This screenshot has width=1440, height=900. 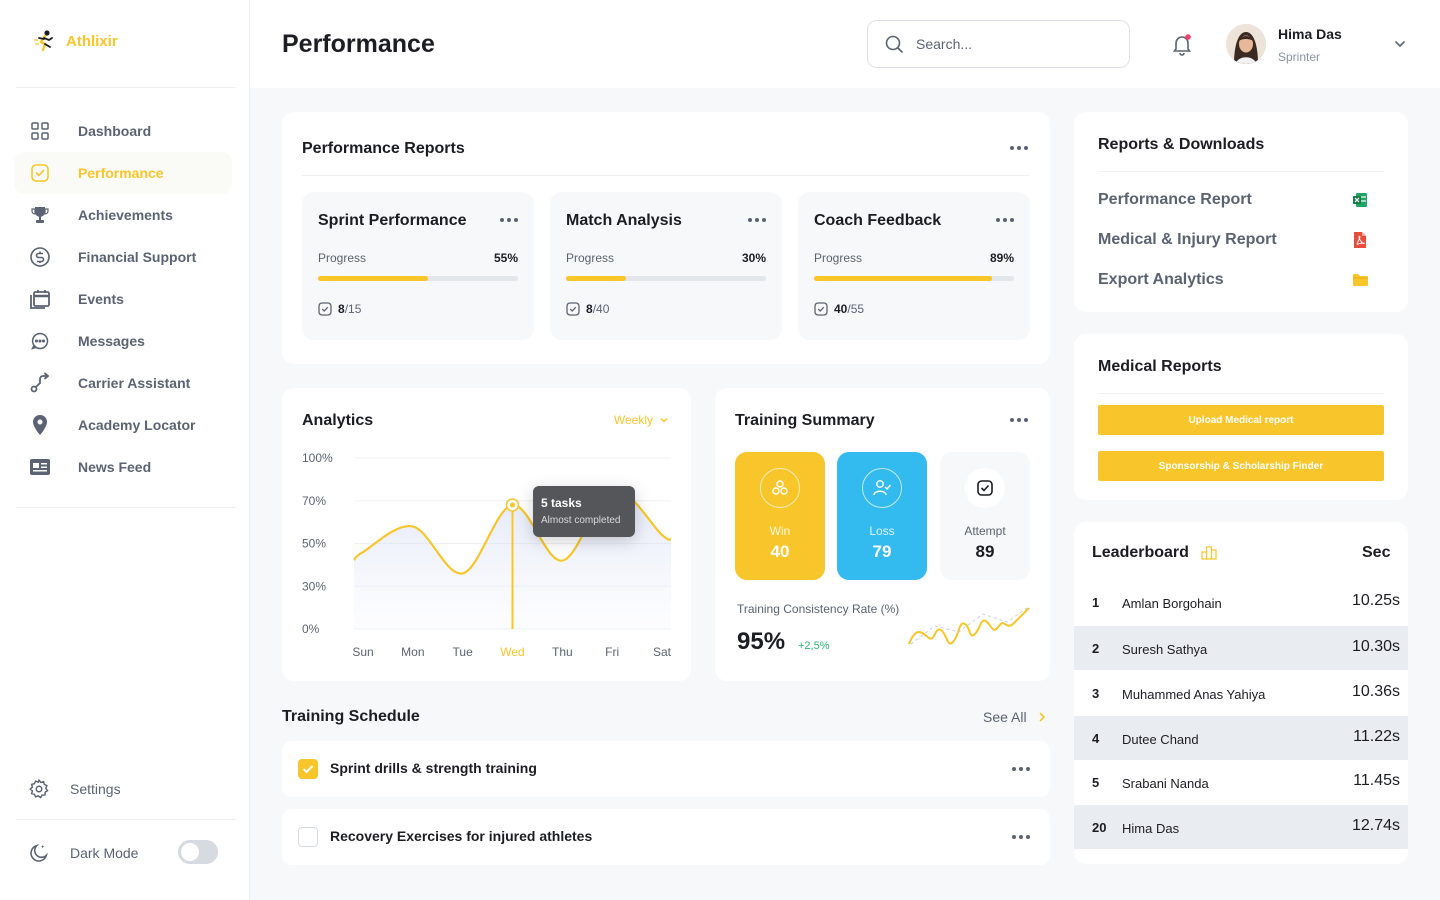 I want to click on x-tick-label: Mon, so click(x=412, y=652).